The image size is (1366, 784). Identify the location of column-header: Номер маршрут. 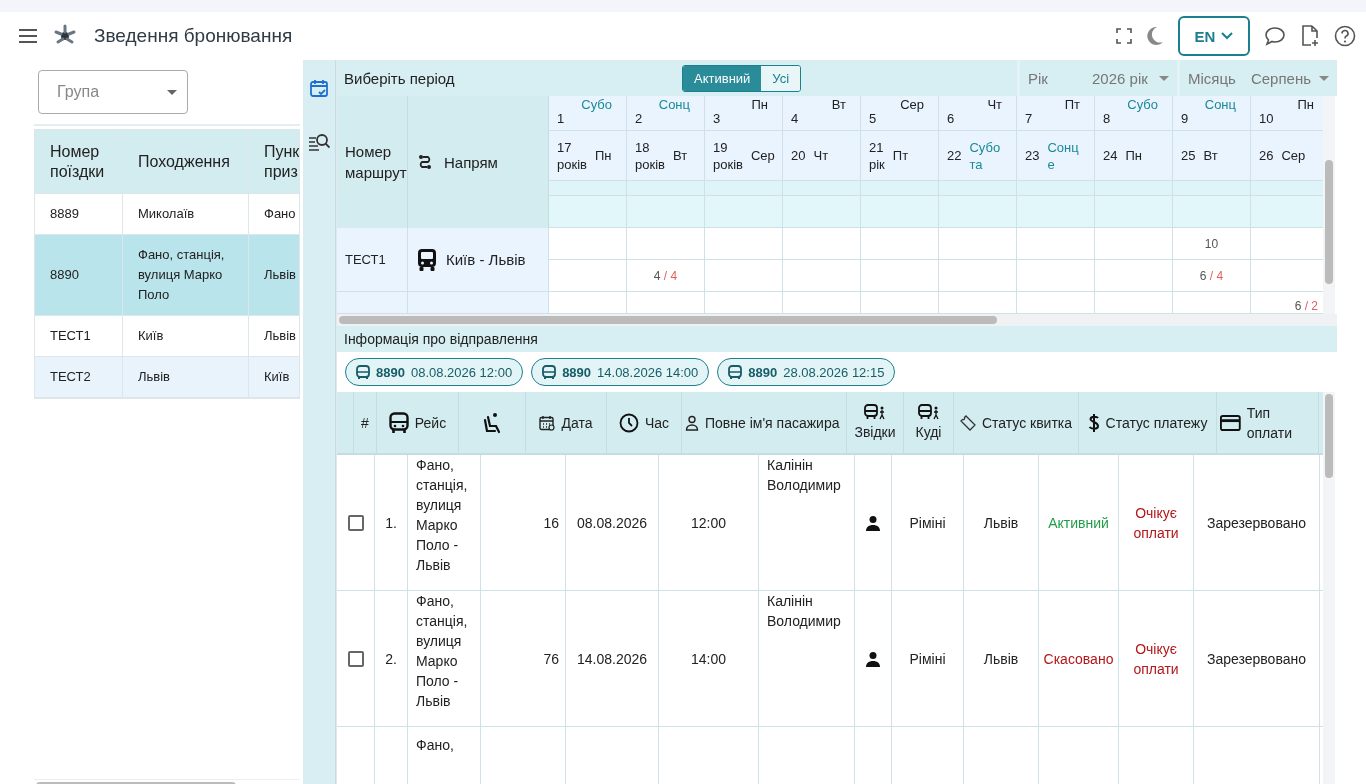
(372, 162).